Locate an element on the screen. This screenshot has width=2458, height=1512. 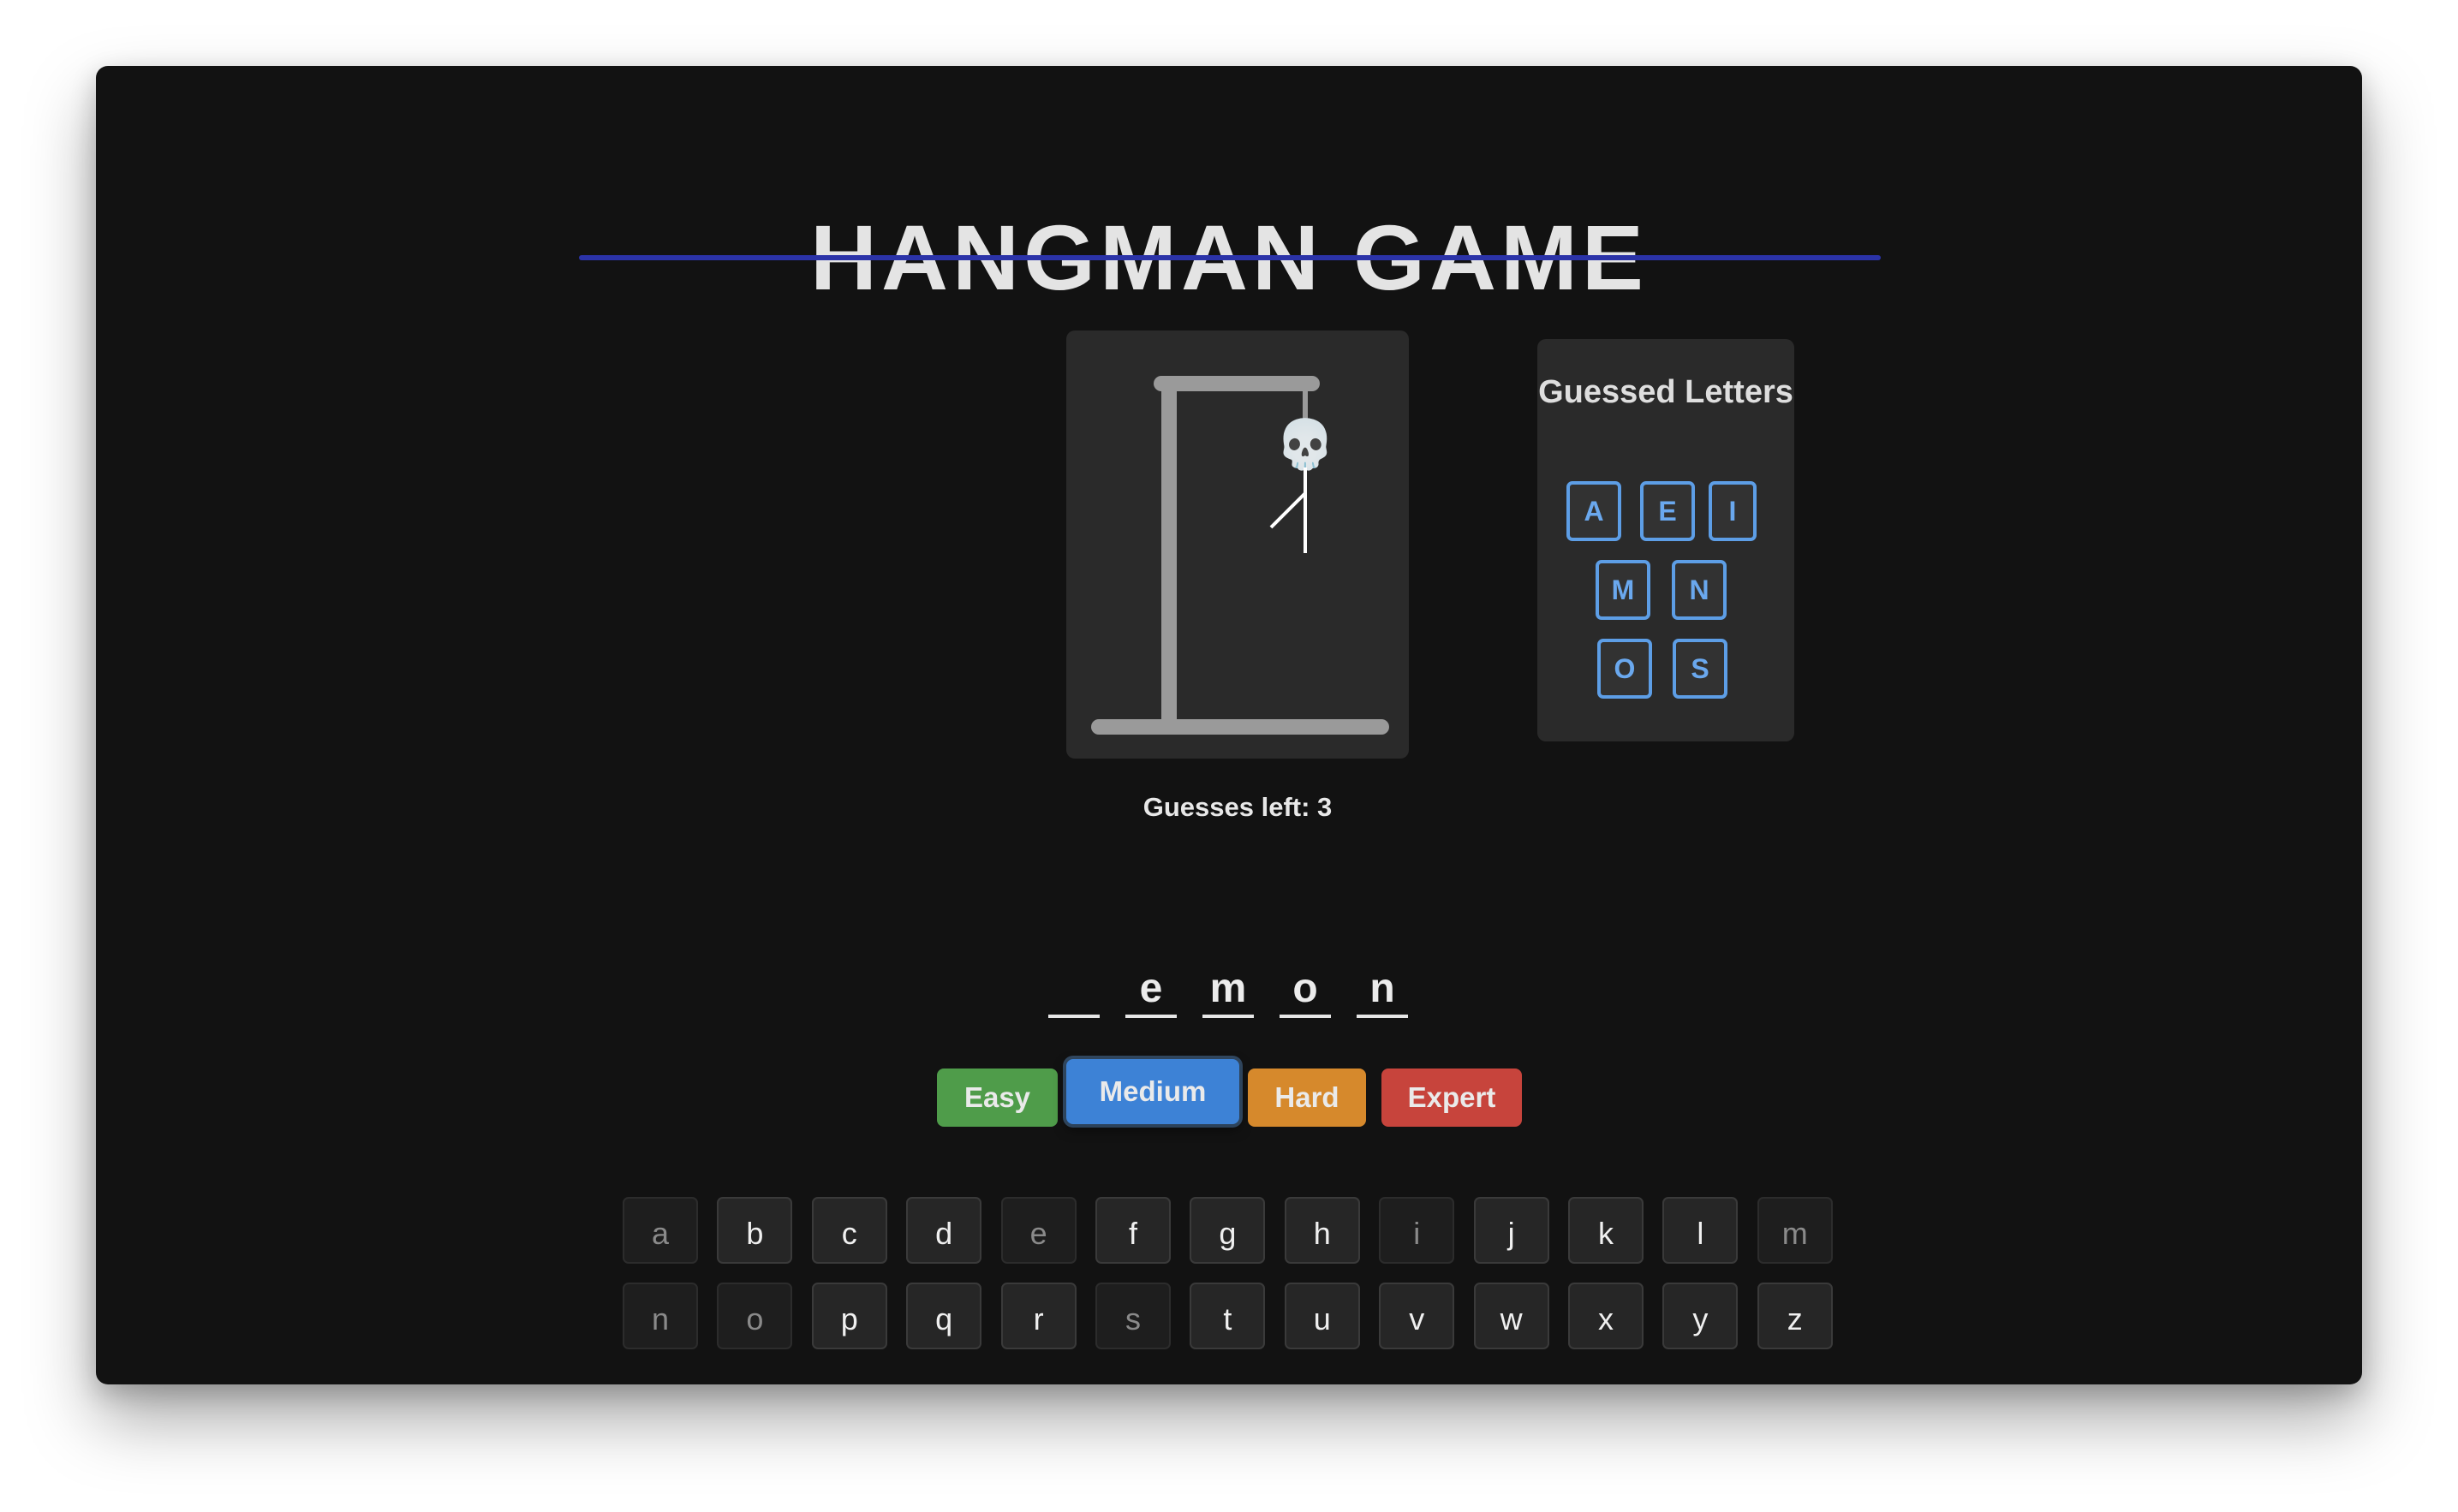
difficulty-easy-button: Easy is located at coordinates (998, 1098).